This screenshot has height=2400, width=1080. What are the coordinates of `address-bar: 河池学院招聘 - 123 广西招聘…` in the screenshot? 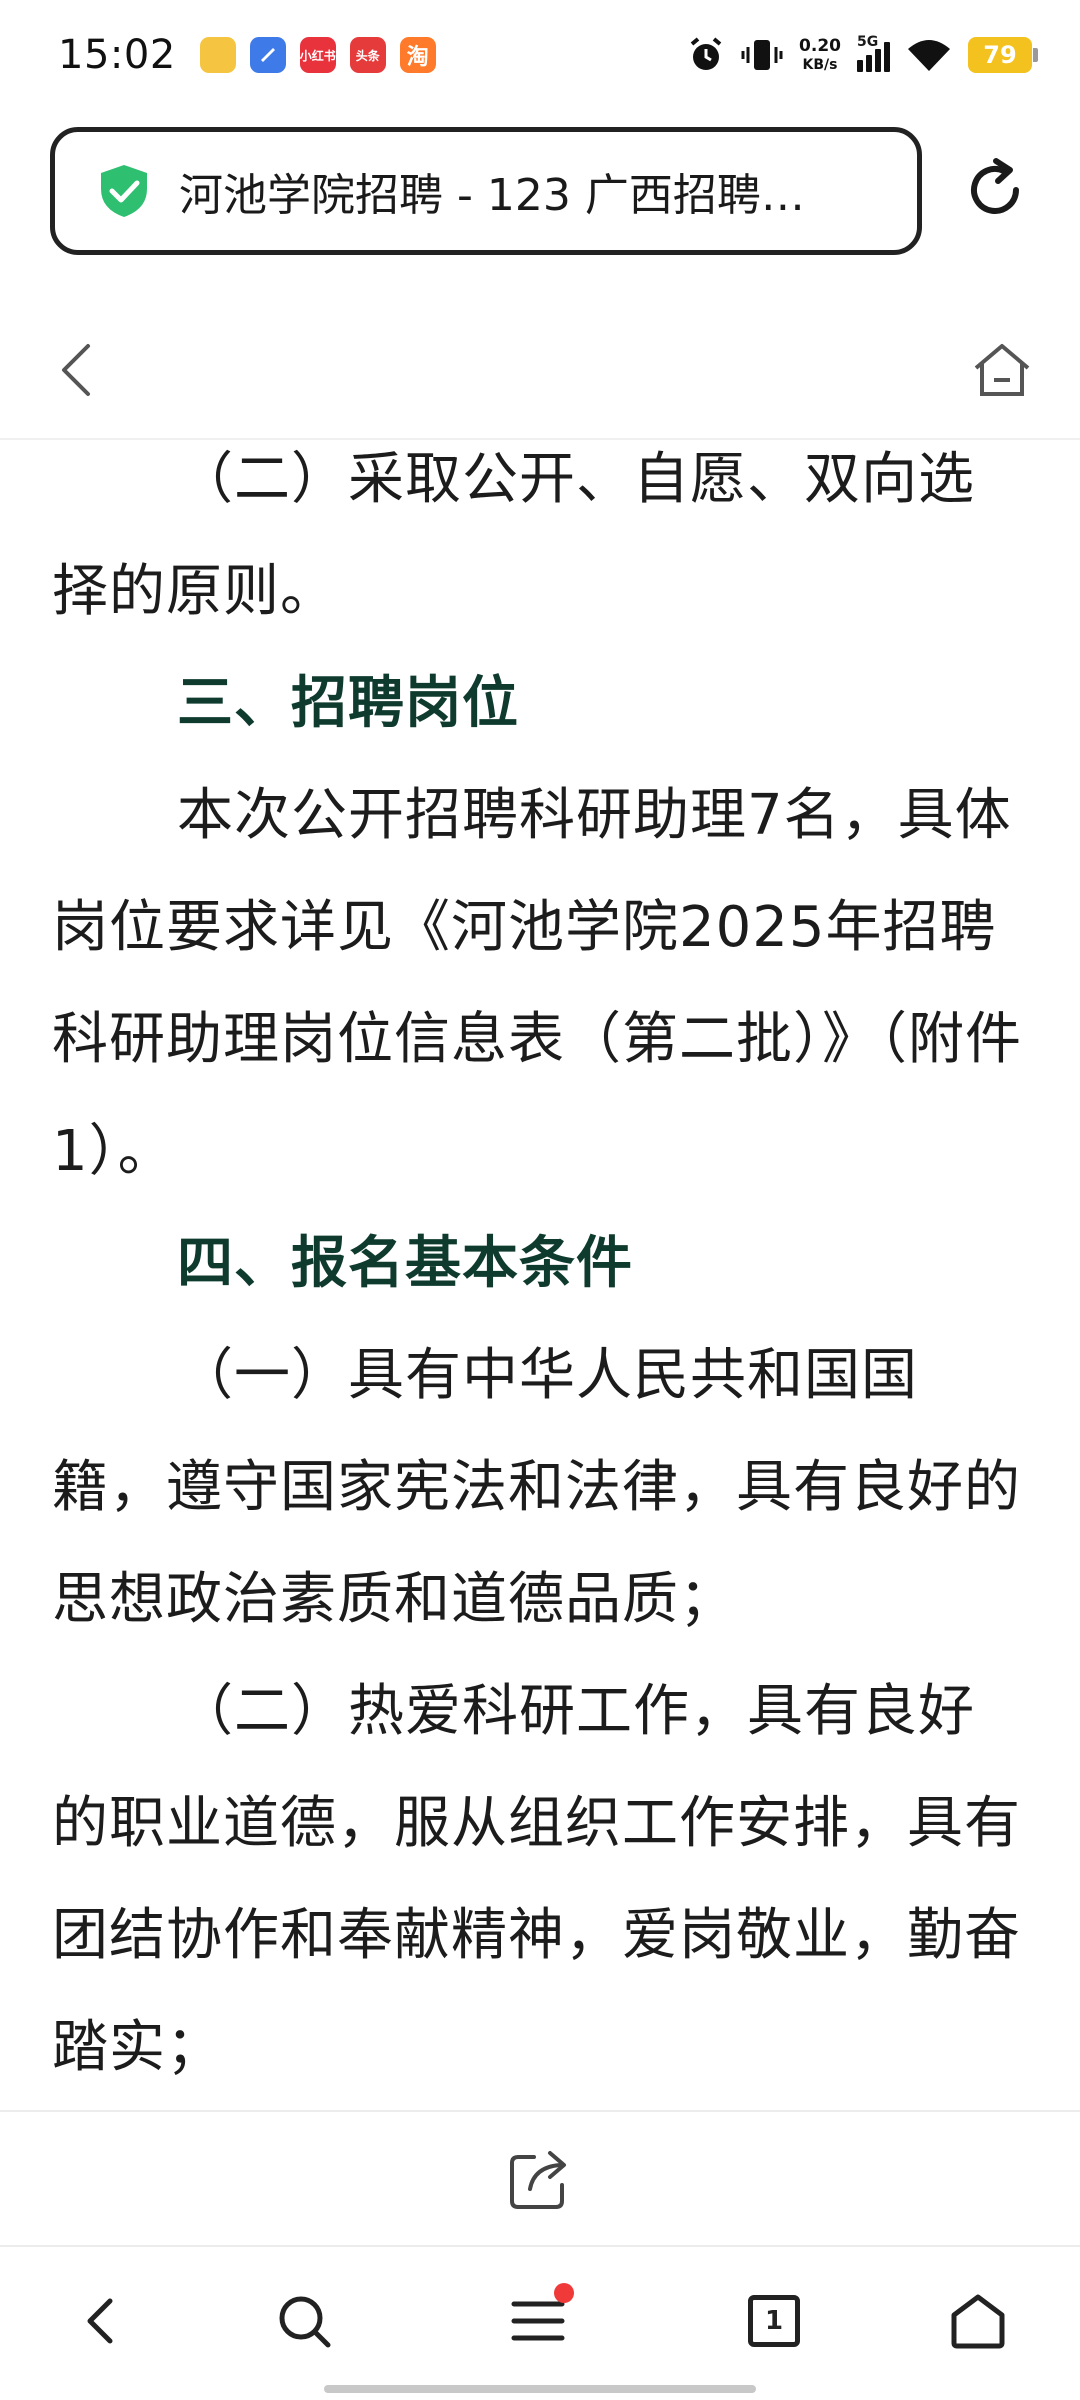 It's located at (486, 191).